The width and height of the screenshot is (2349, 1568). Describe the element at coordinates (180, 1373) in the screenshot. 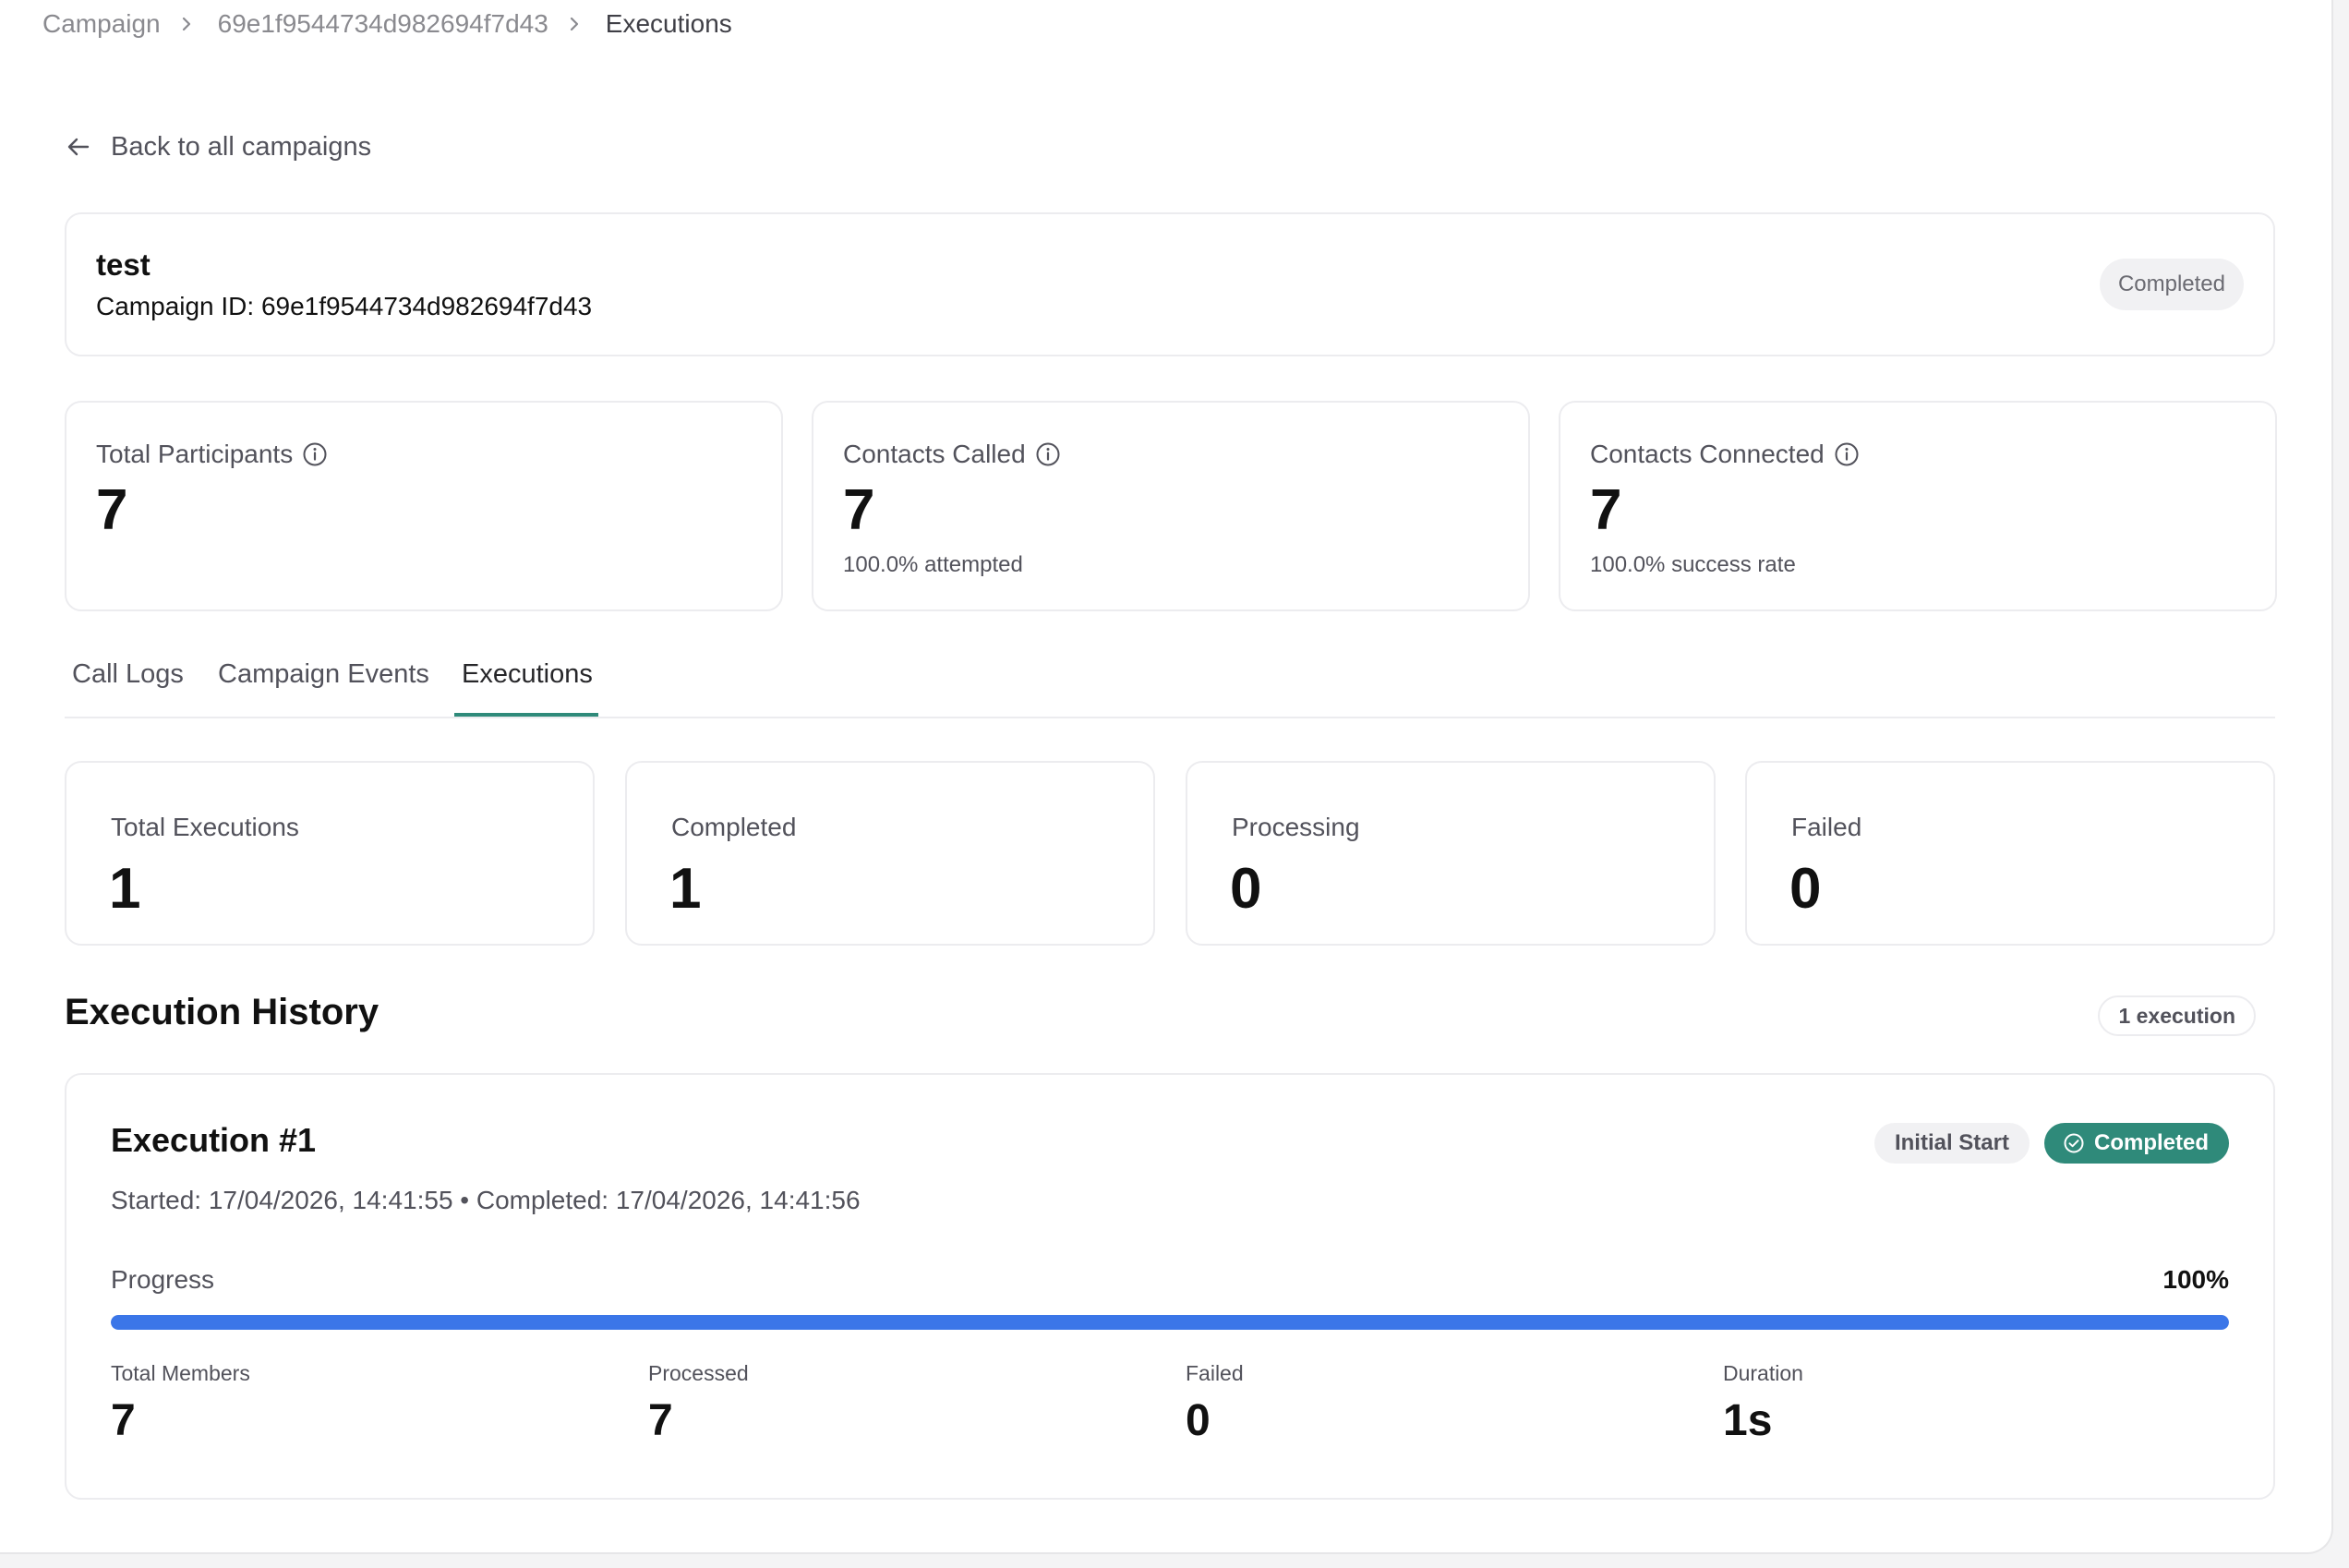

I see `metric-label-total-members: Total Members` at that location.